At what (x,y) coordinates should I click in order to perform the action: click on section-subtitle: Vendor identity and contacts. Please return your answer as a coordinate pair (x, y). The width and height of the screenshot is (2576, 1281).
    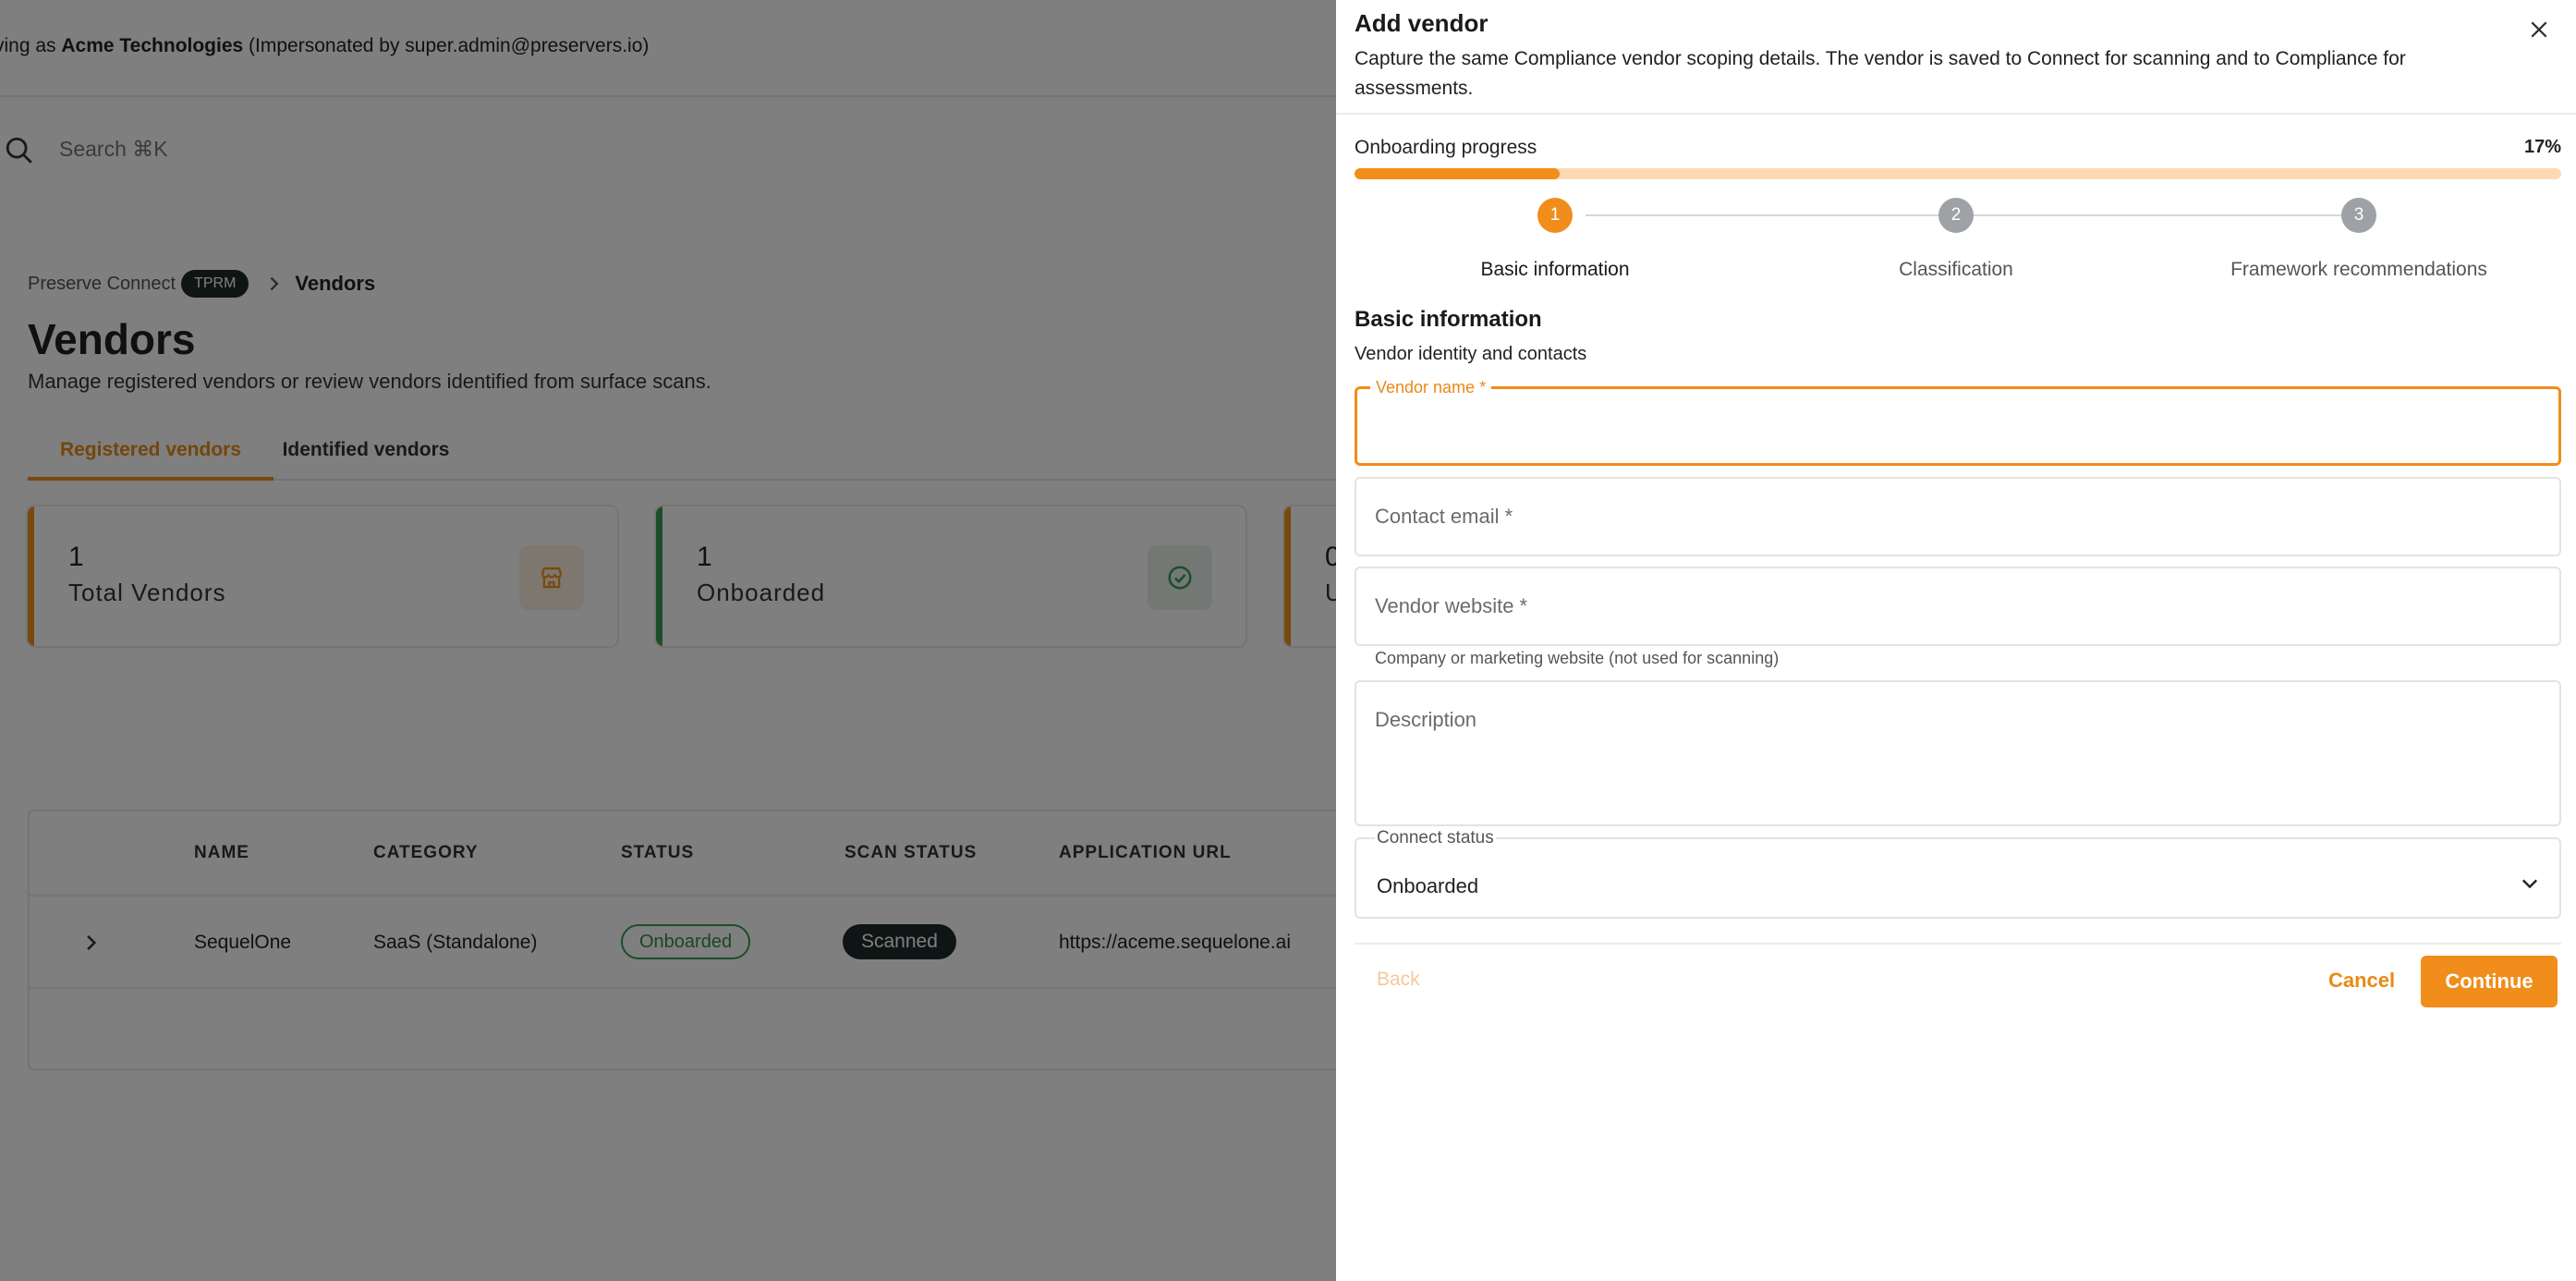
    Looking at the image, I should click on (1471, 354).